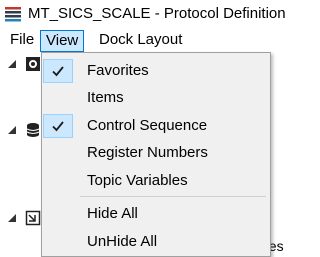  I want to click on menu-item-label: UnHide All, so click(122, 241).